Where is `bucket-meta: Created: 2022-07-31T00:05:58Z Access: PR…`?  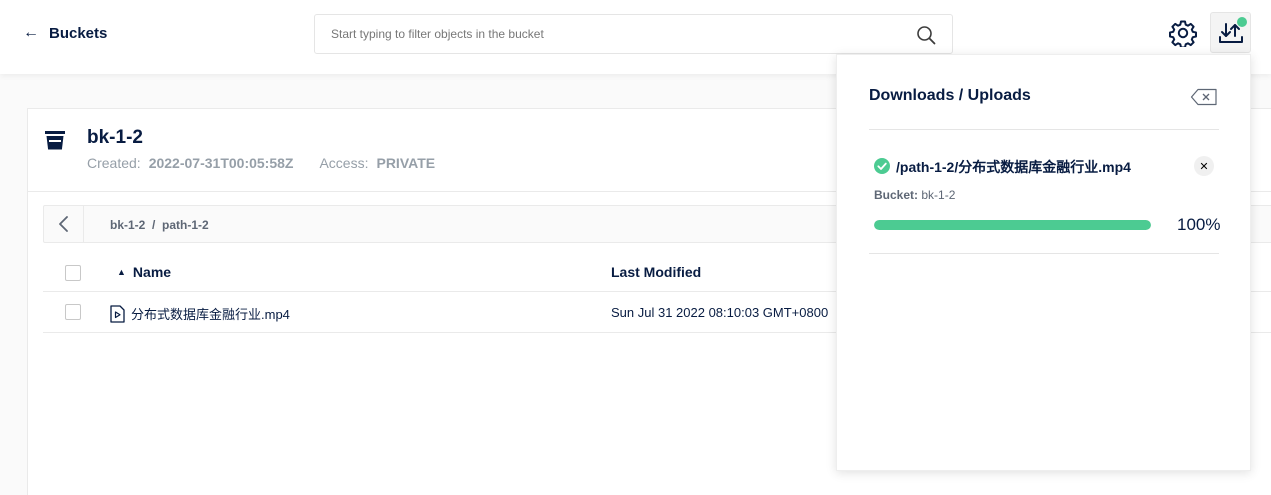 bucket-meta: Created: 2022-07-31T00:05:58Z Access: PR… is located at coordinates (261, 163).